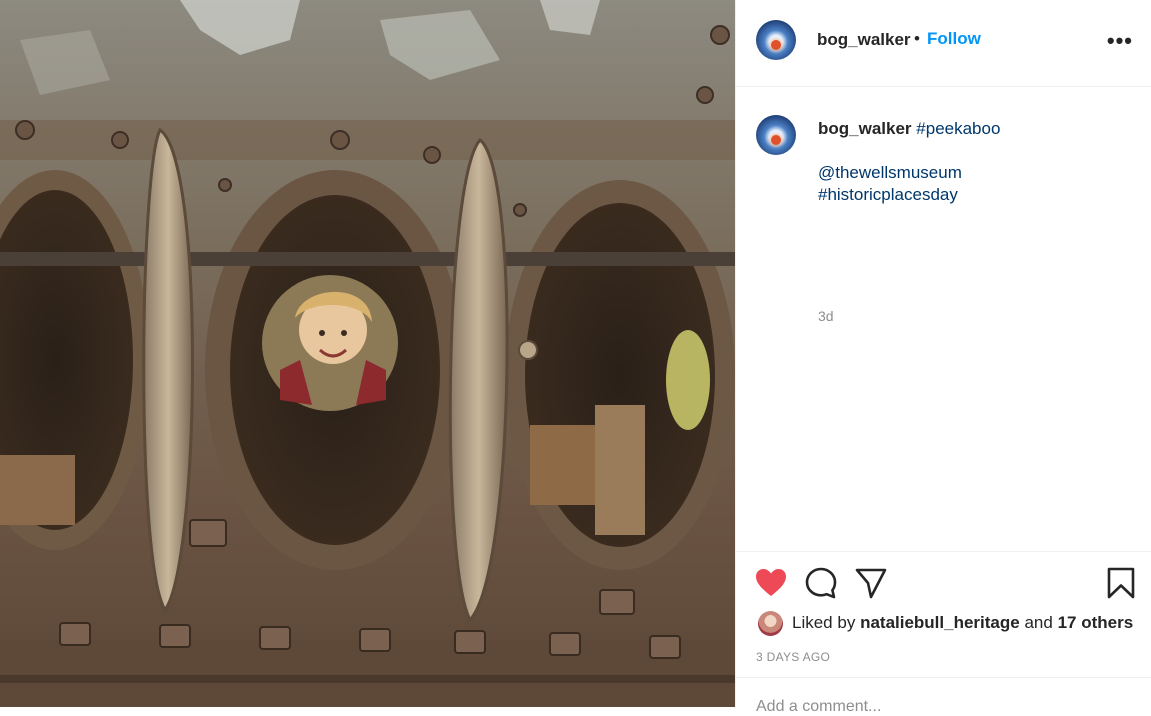 Image resolution: width=1151 pixels, height=716 pixels. What do you see at coordinates (1038, 622) in the screenshot?
I see `likes-and: and` at bounding box center [1038, 622].